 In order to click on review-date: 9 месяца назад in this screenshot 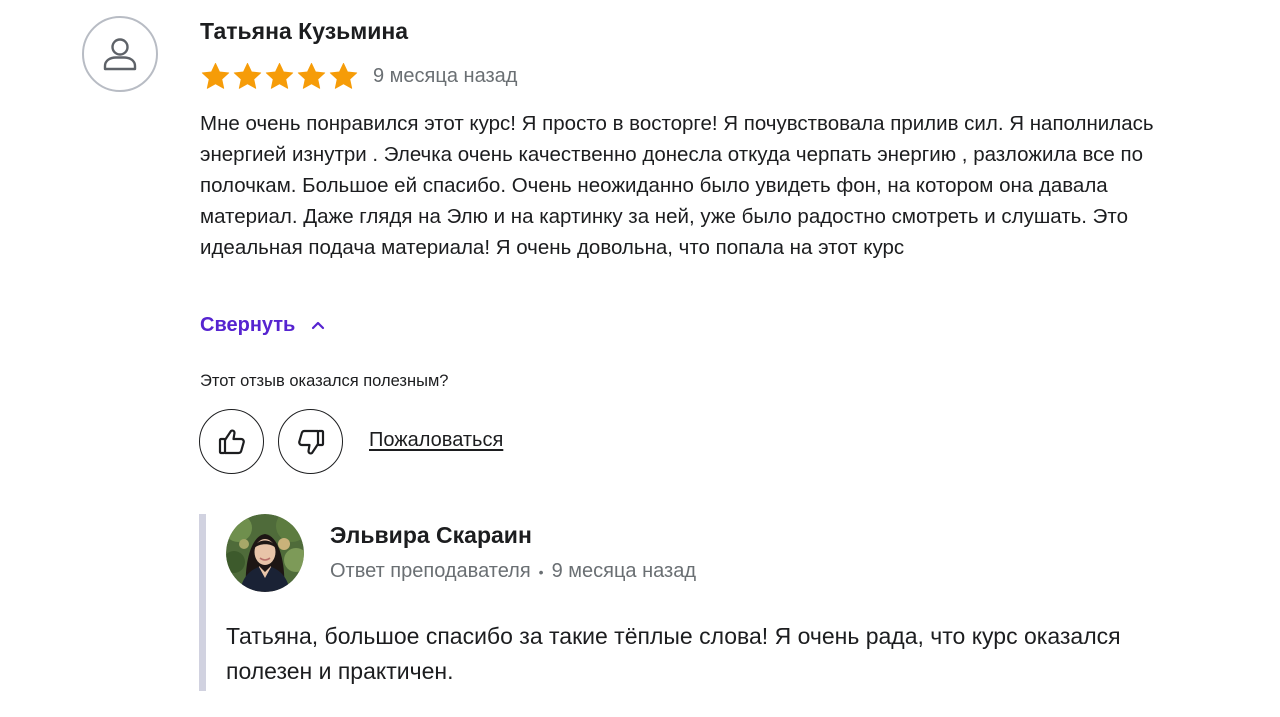, I will do `click(445, 75)`.